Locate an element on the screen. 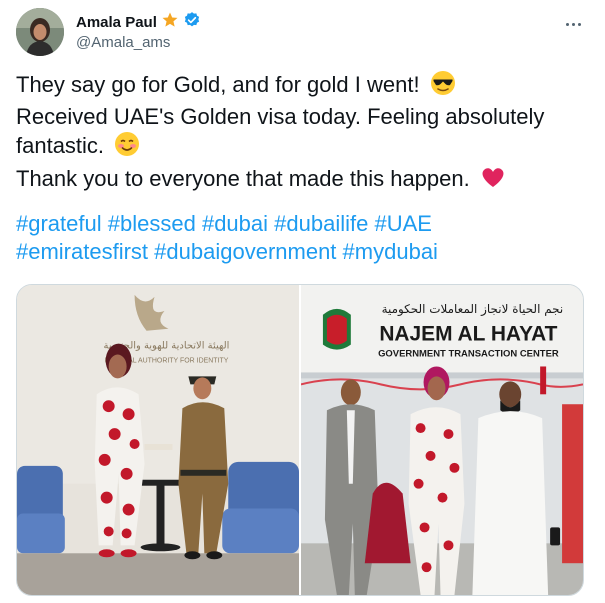  star-icon is located at coordinates (170, 22).